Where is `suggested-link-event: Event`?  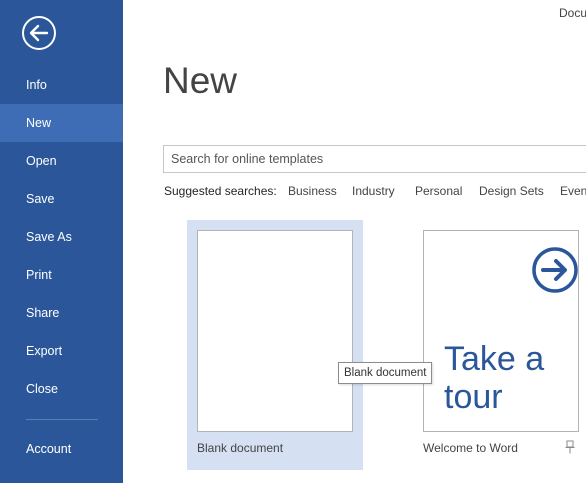 suggested-link-event: Event is located at coordinates (573, 191).